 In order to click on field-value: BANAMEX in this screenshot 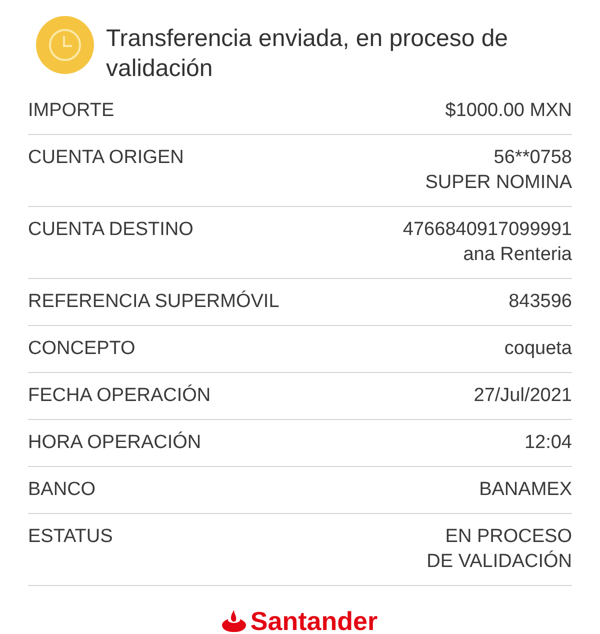, I will do `click(525, 490)`.